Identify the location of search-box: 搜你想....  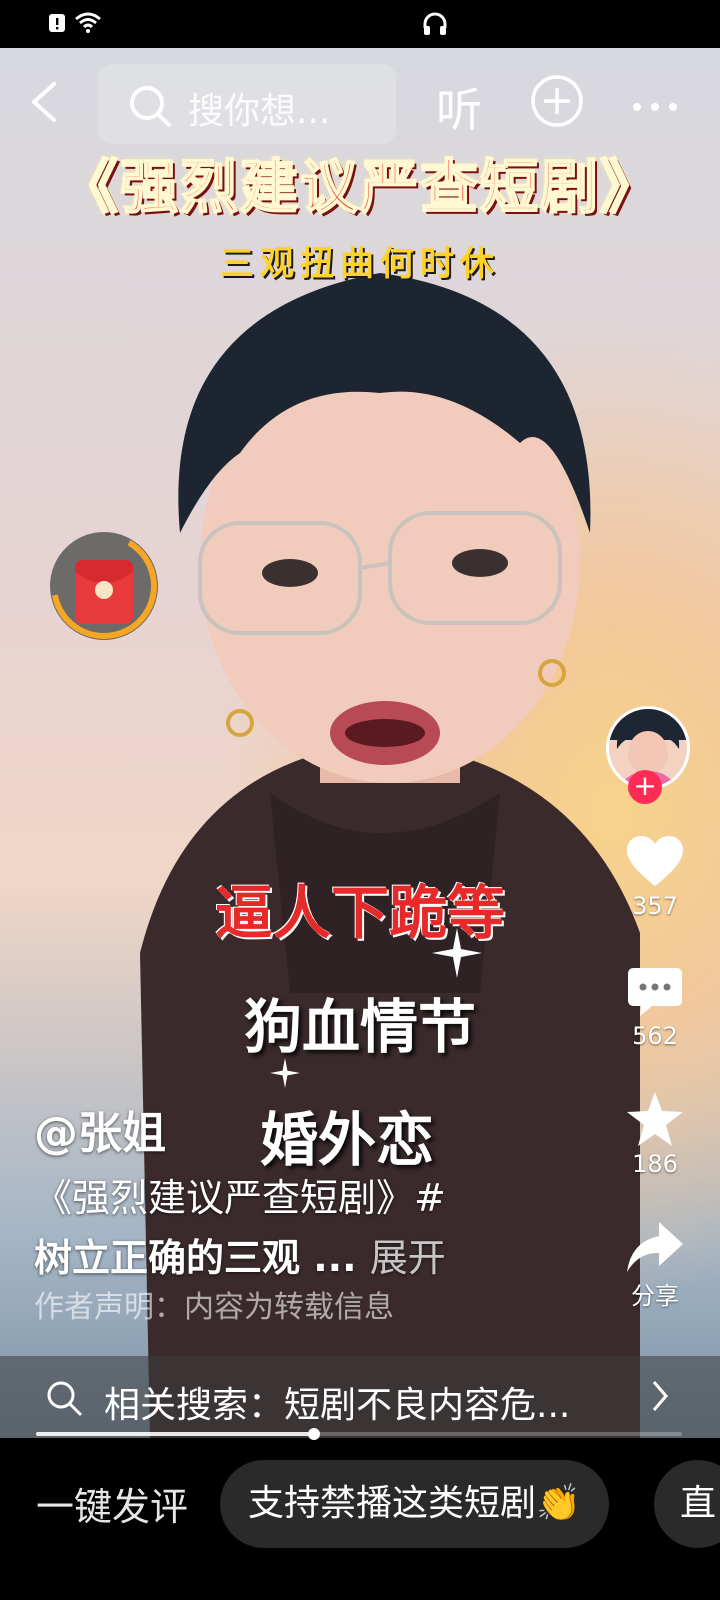
(247, 104).